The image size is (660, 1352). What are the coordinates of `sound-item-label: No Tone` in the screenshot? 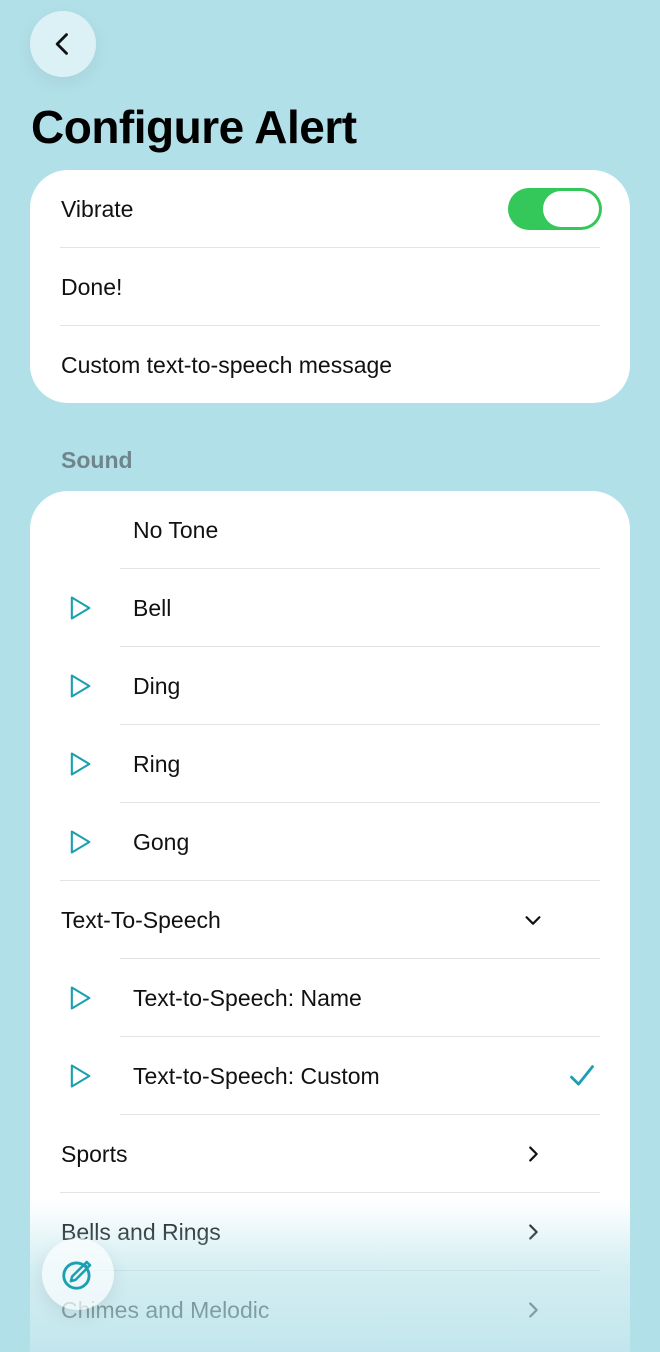 It's located at (176, 529).